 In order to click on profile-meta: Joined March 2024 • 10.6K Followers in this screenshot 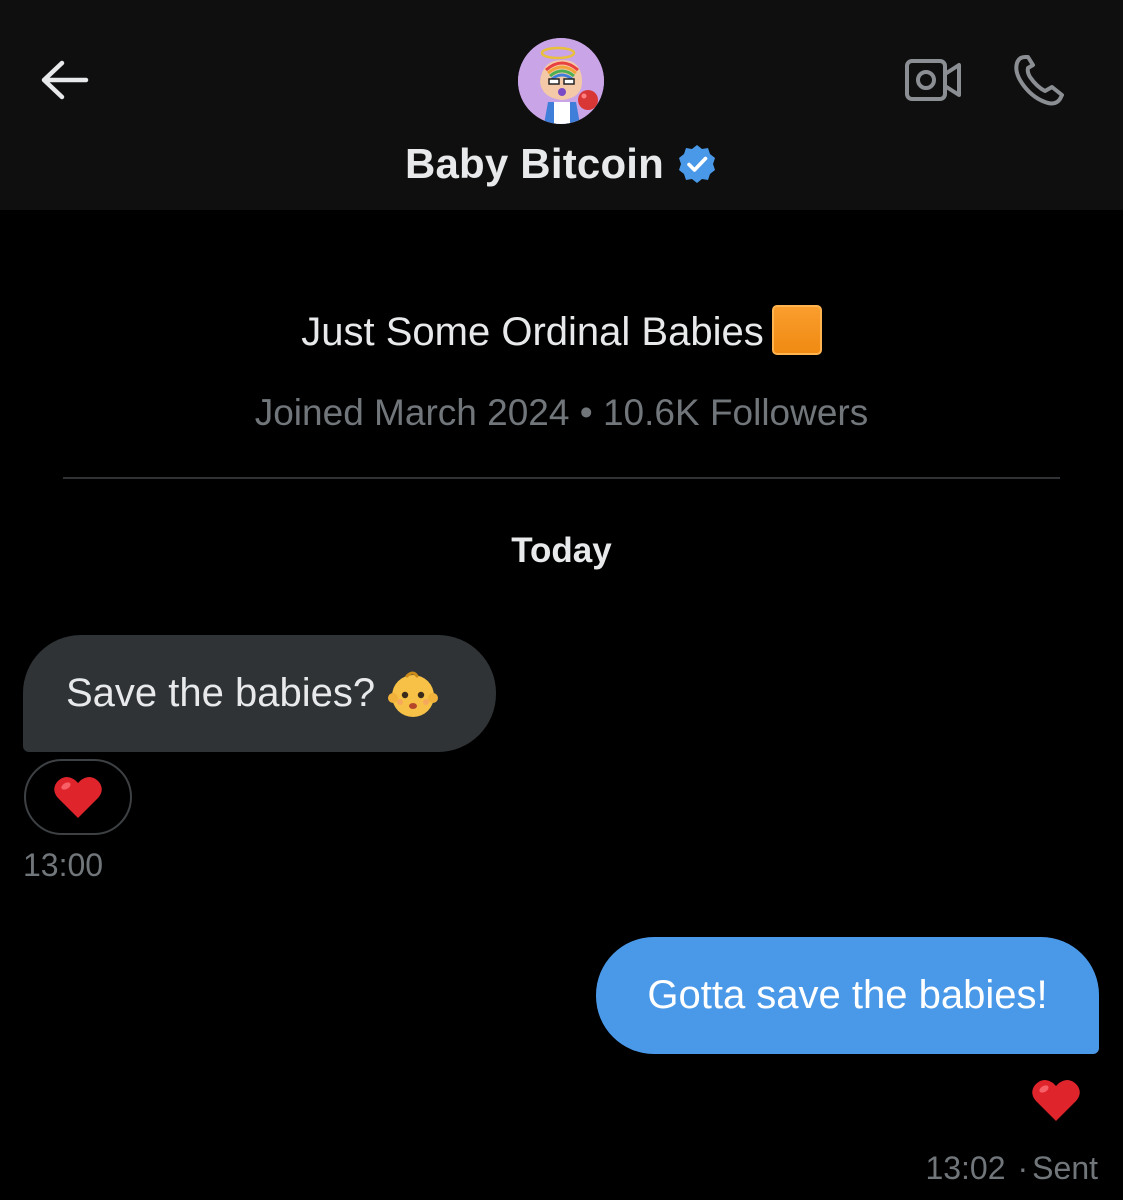, I will do `click(561, 413)`.